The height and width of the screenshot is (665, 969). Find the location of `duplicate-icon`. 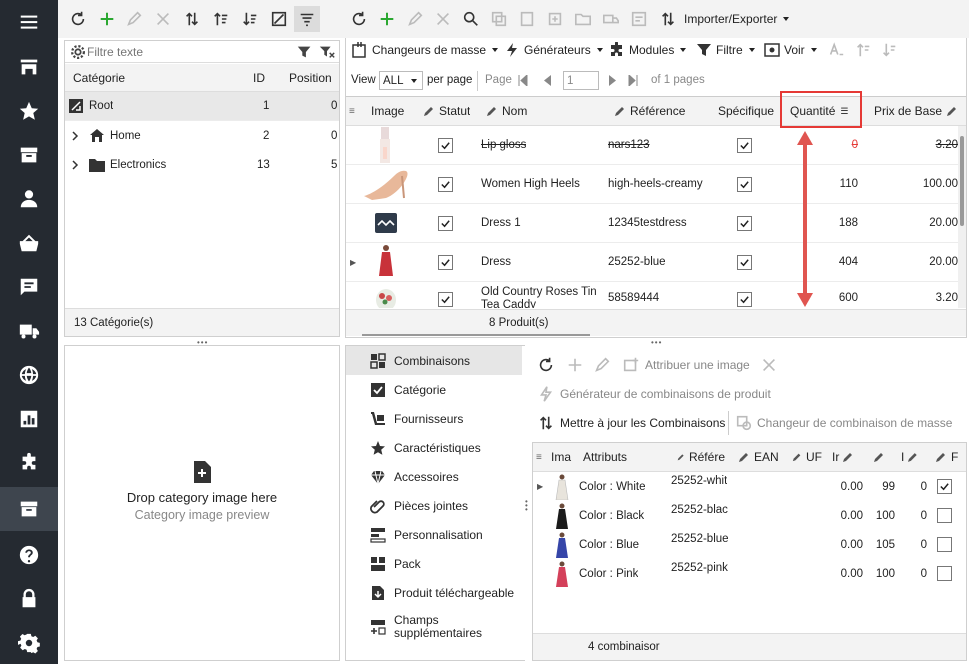

duplicate-icon is located at coordinates (555, 19).